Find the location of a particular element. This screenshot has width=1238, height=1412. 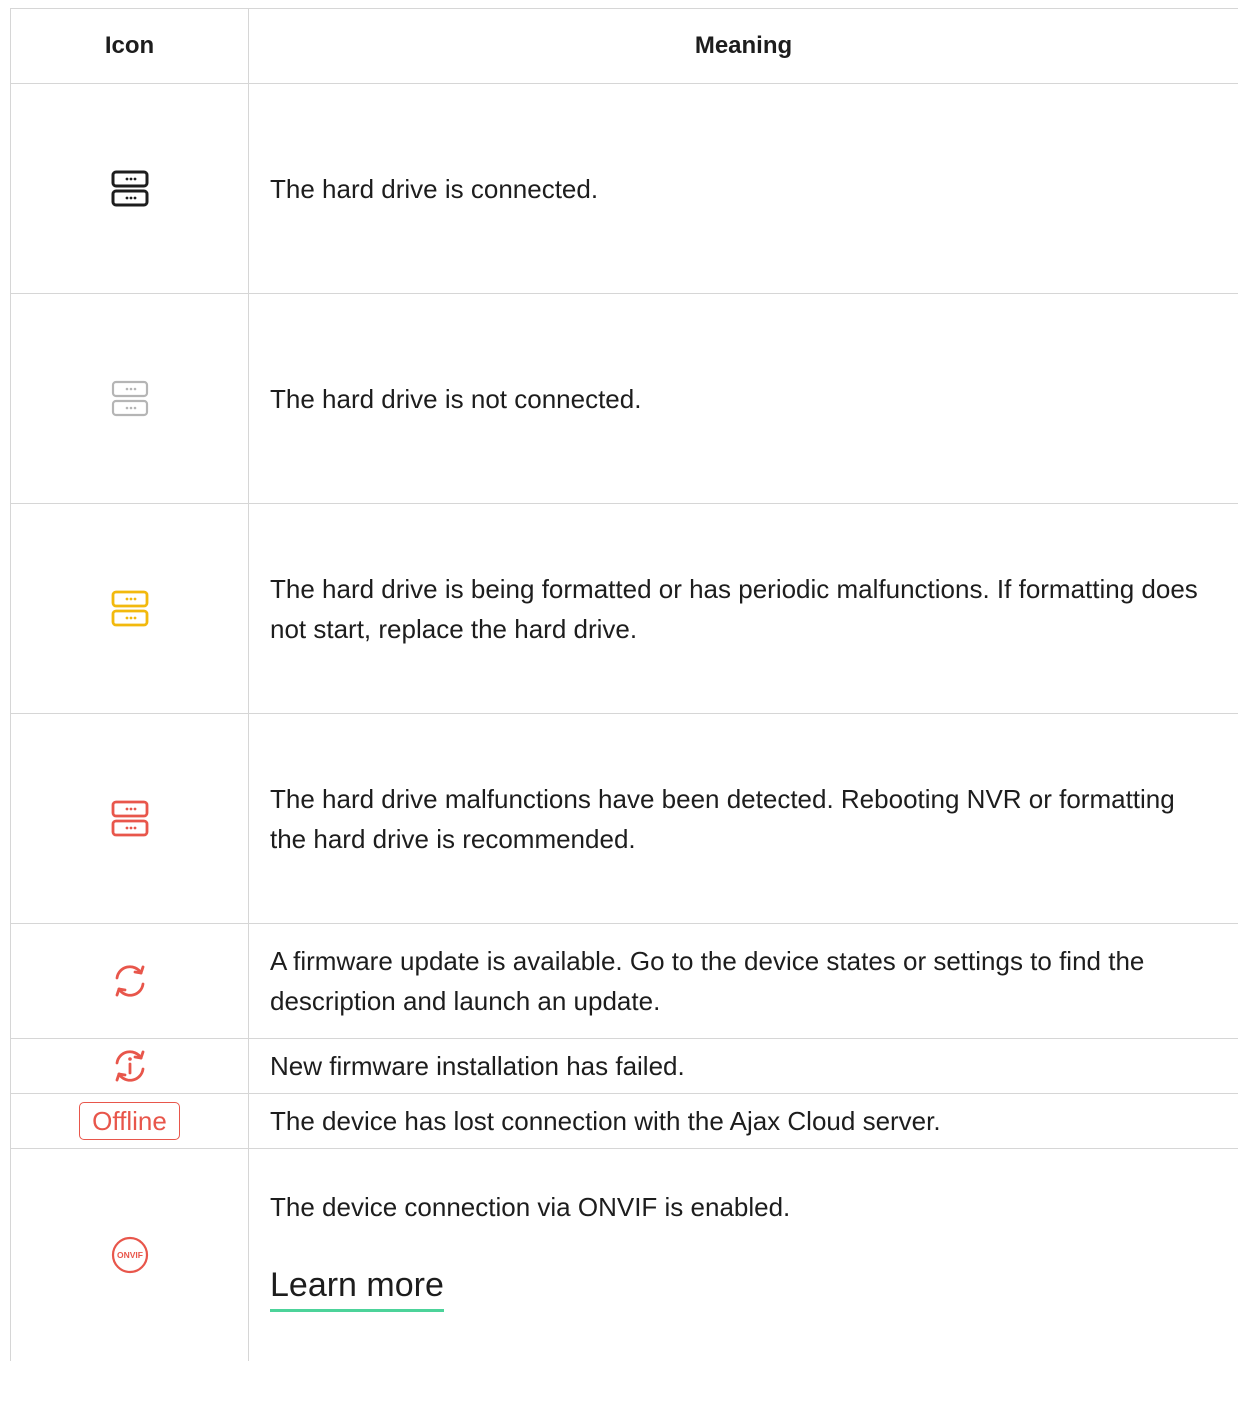

header-meaning: Meaning is located at coordinates (743, 46).